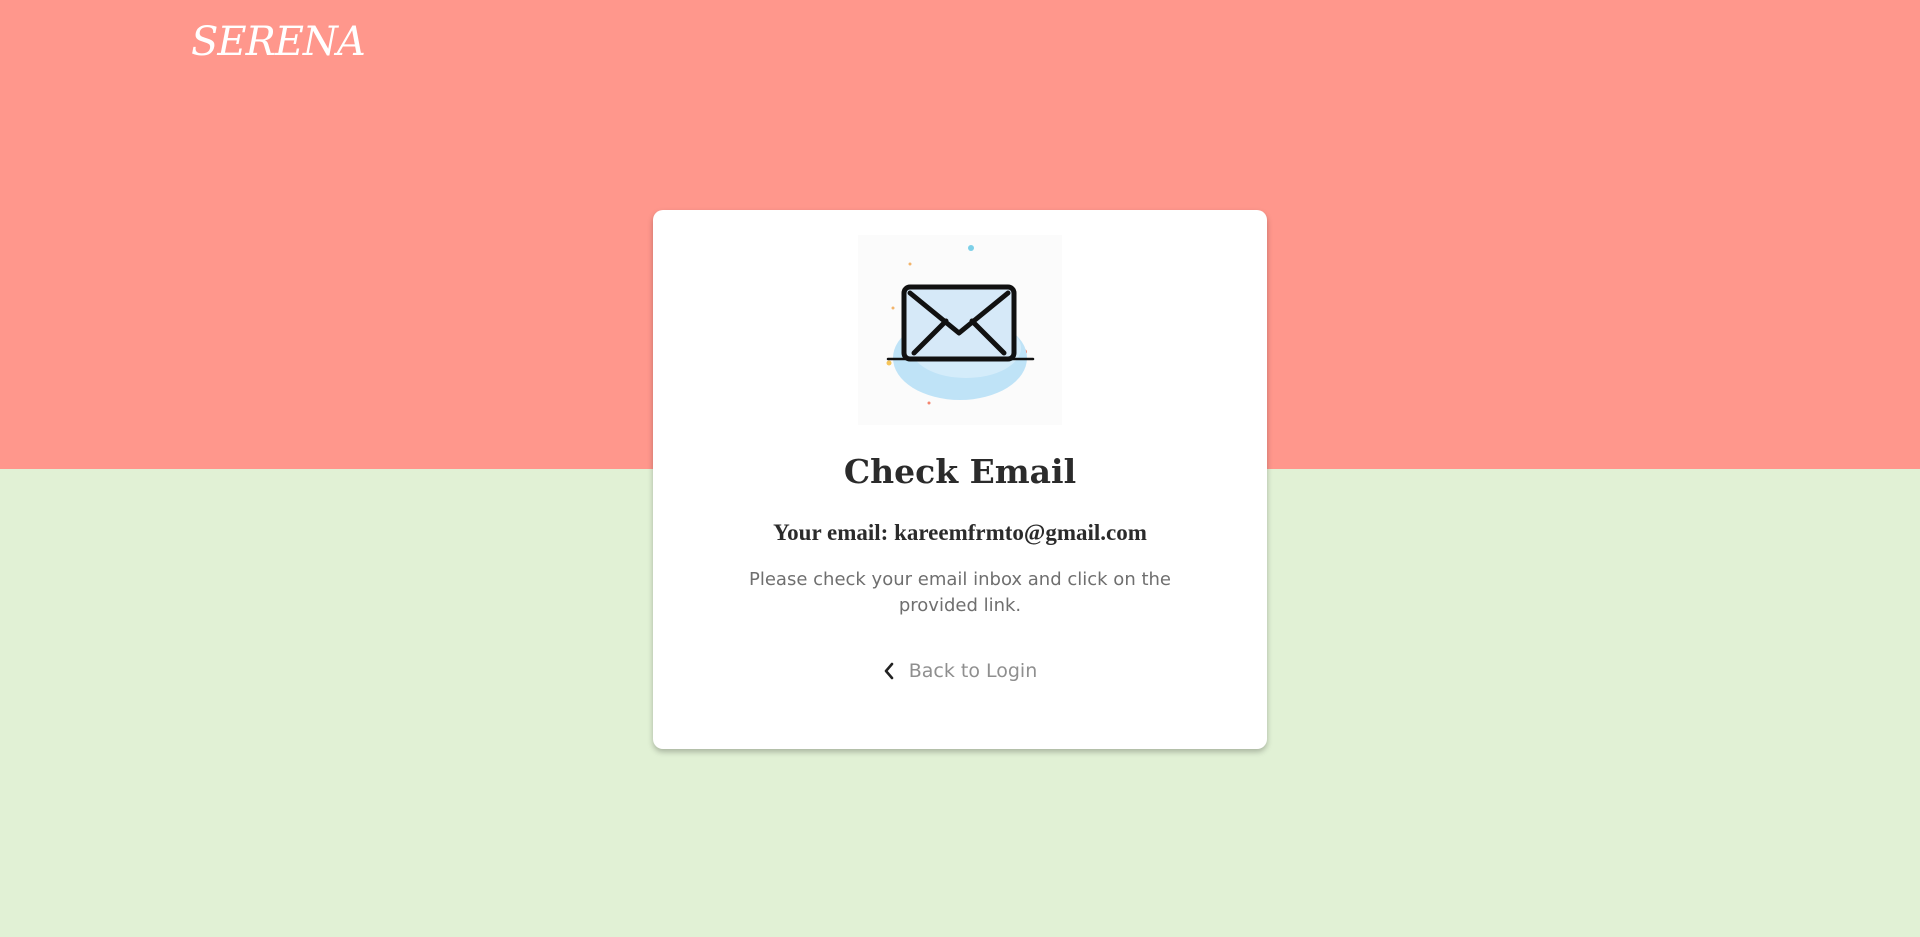 This screenshot has width=1920, height=937. Describe the element at coordinates (960, 330) in the screenshot. I see `envelope-icon` at that location.